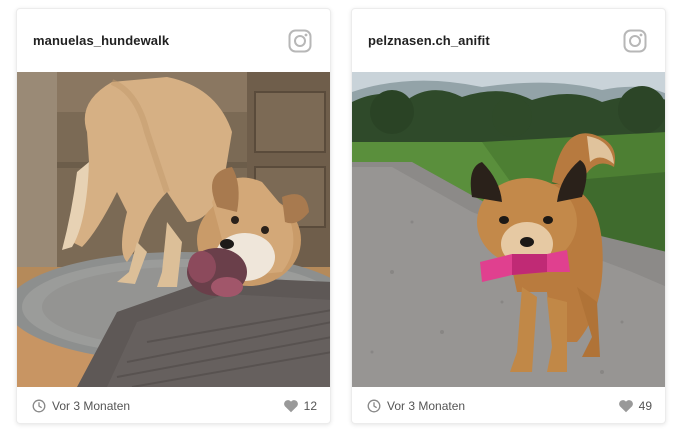 This screenshot has width=680, height=434. What do you see at coordinates (300, 406) in the screenshot?
I see `like-count: 12` at bounding box center [300, 406].